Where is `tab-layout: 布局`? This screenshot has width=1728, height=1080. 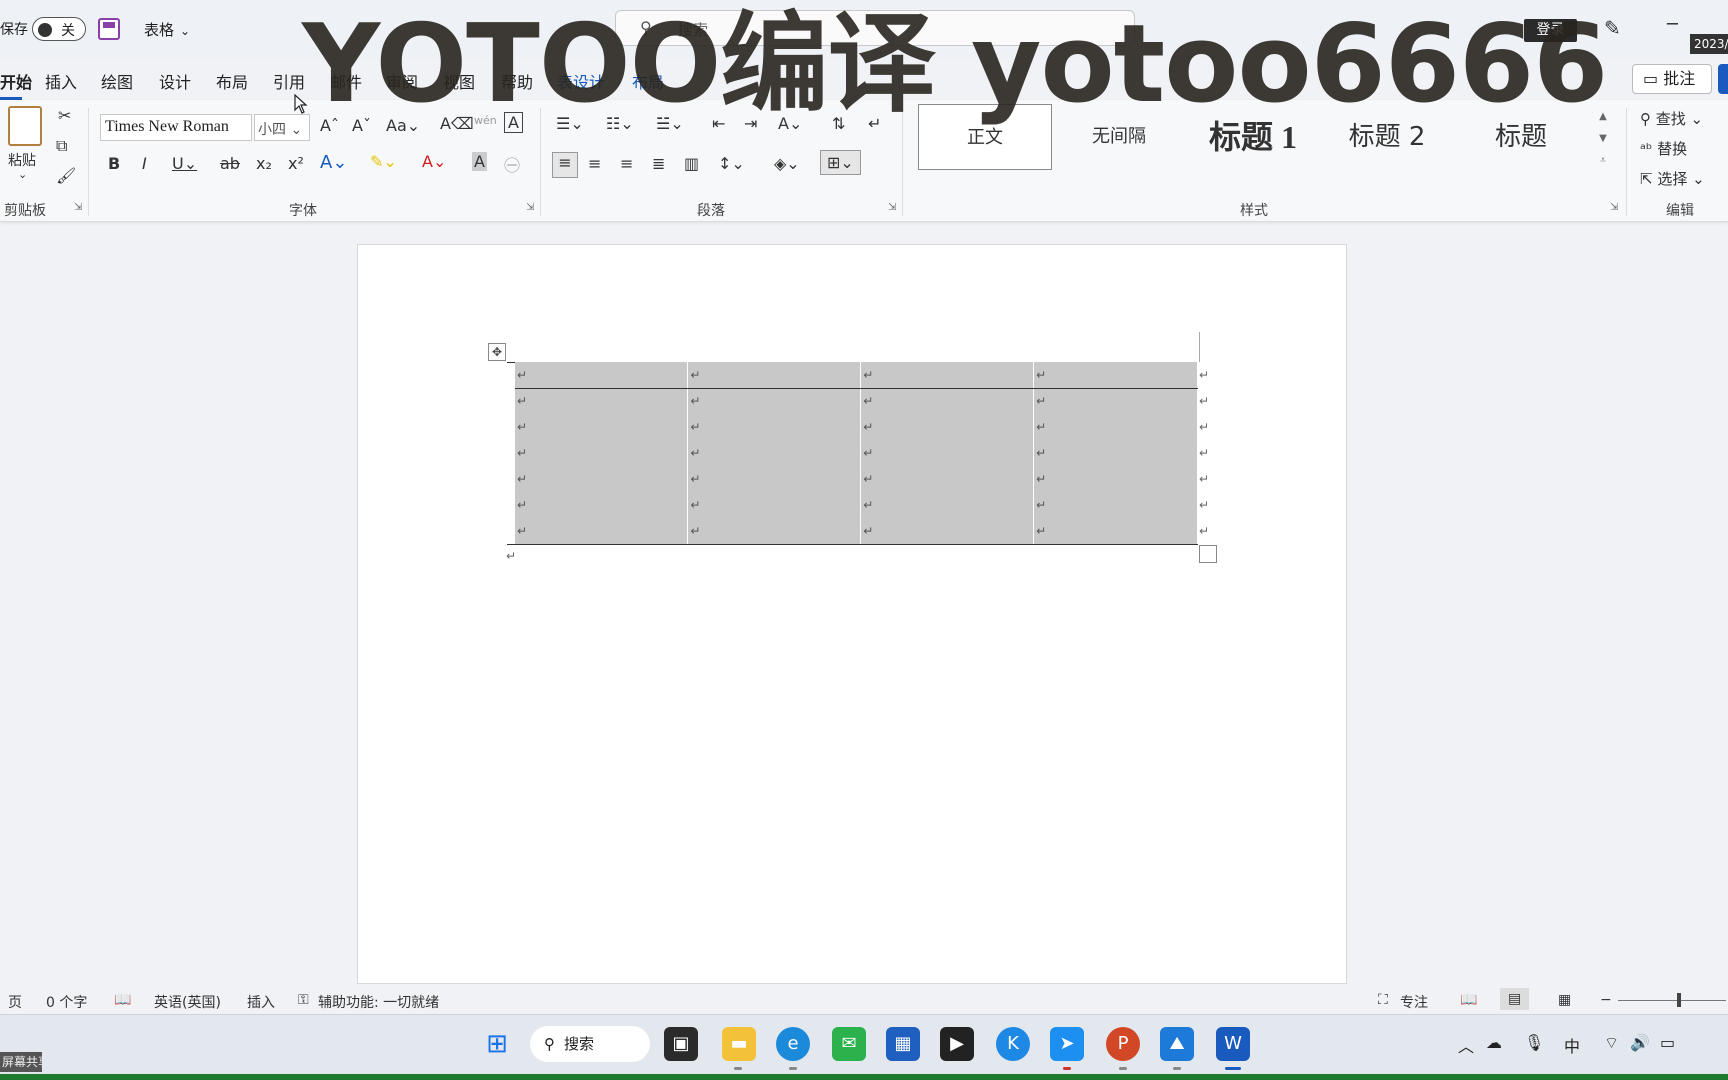 tab-layout: 布局 is located at coordinates (232, 81).